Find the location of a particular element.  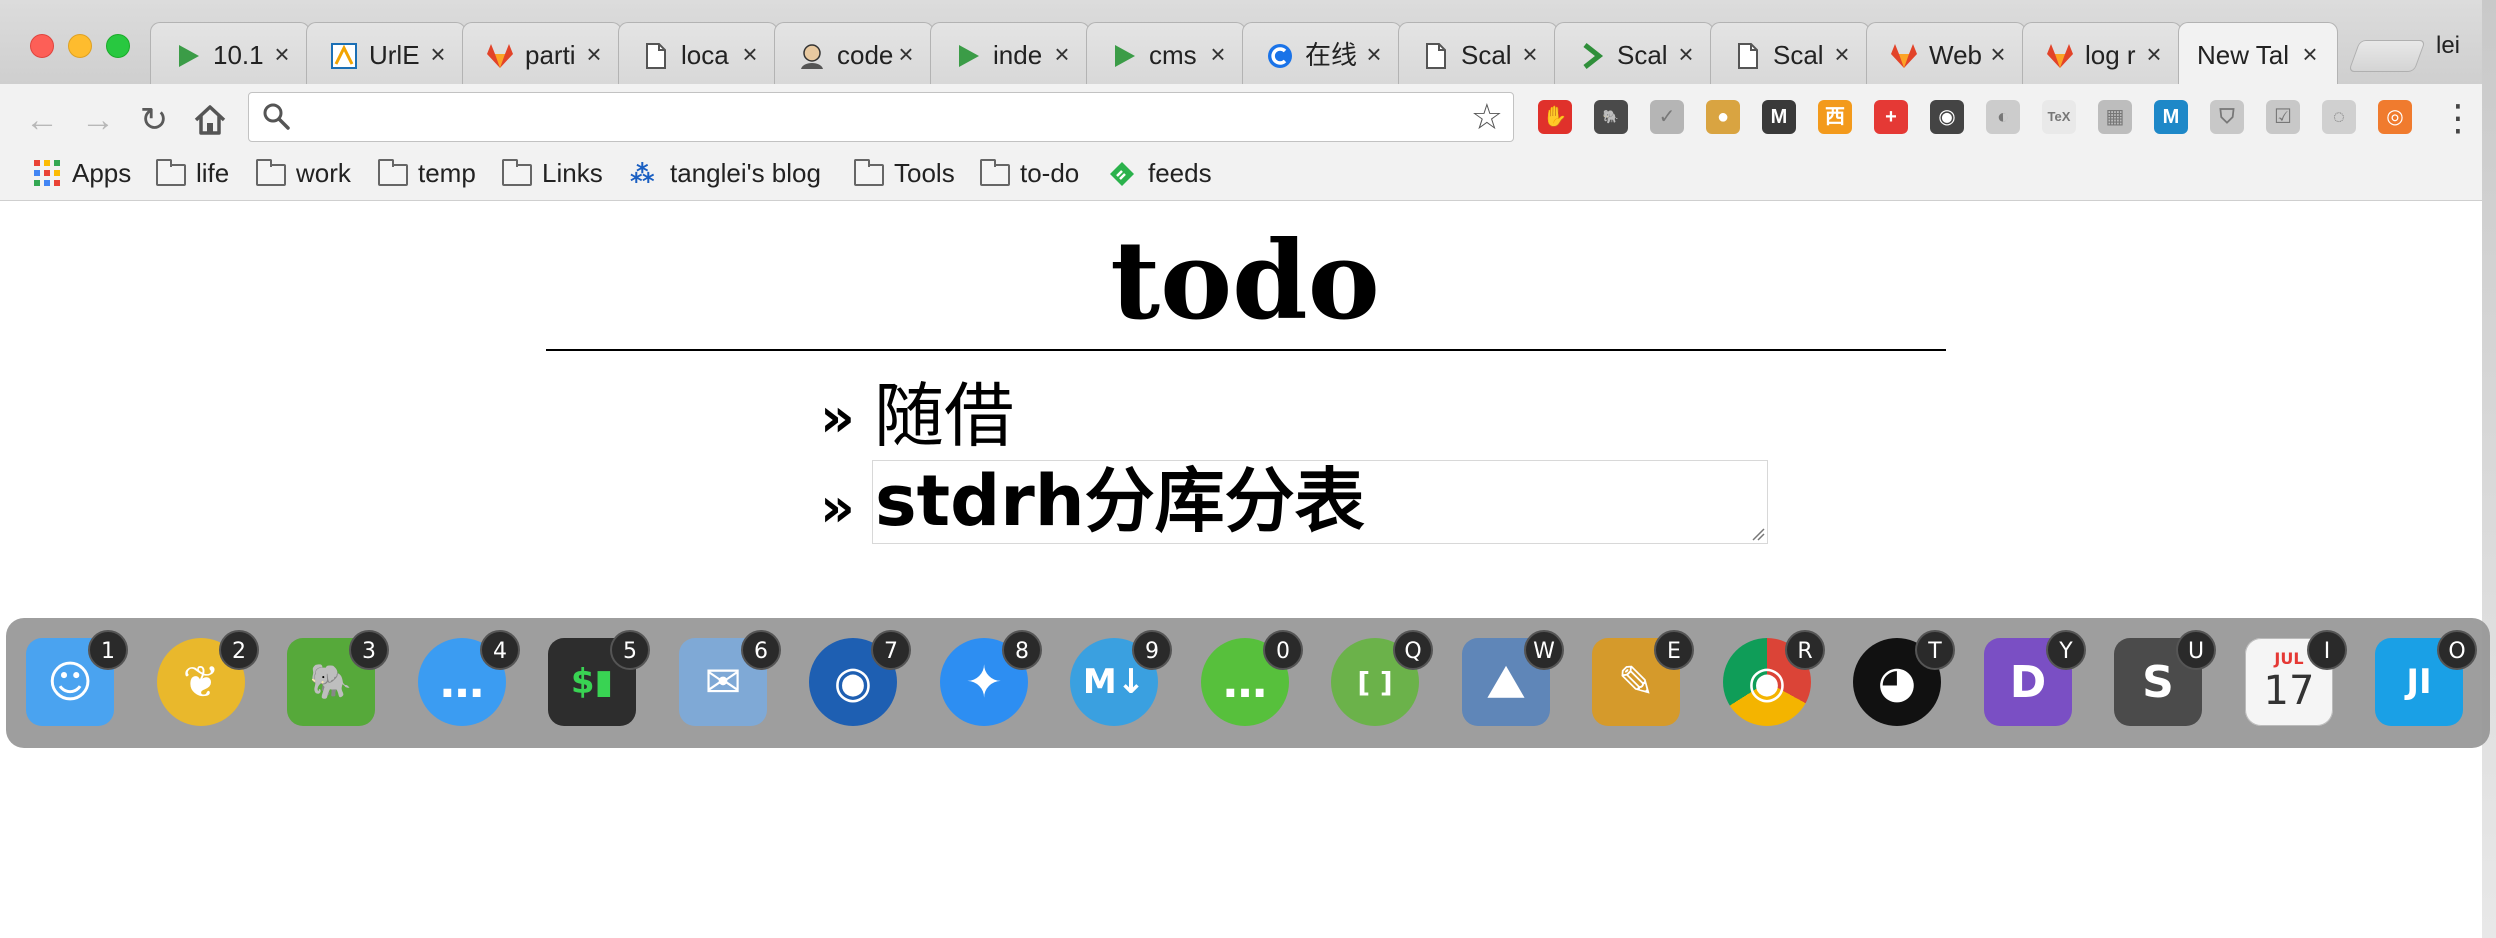

bookmark-tools: Tools is located at coordinates (904, 173).